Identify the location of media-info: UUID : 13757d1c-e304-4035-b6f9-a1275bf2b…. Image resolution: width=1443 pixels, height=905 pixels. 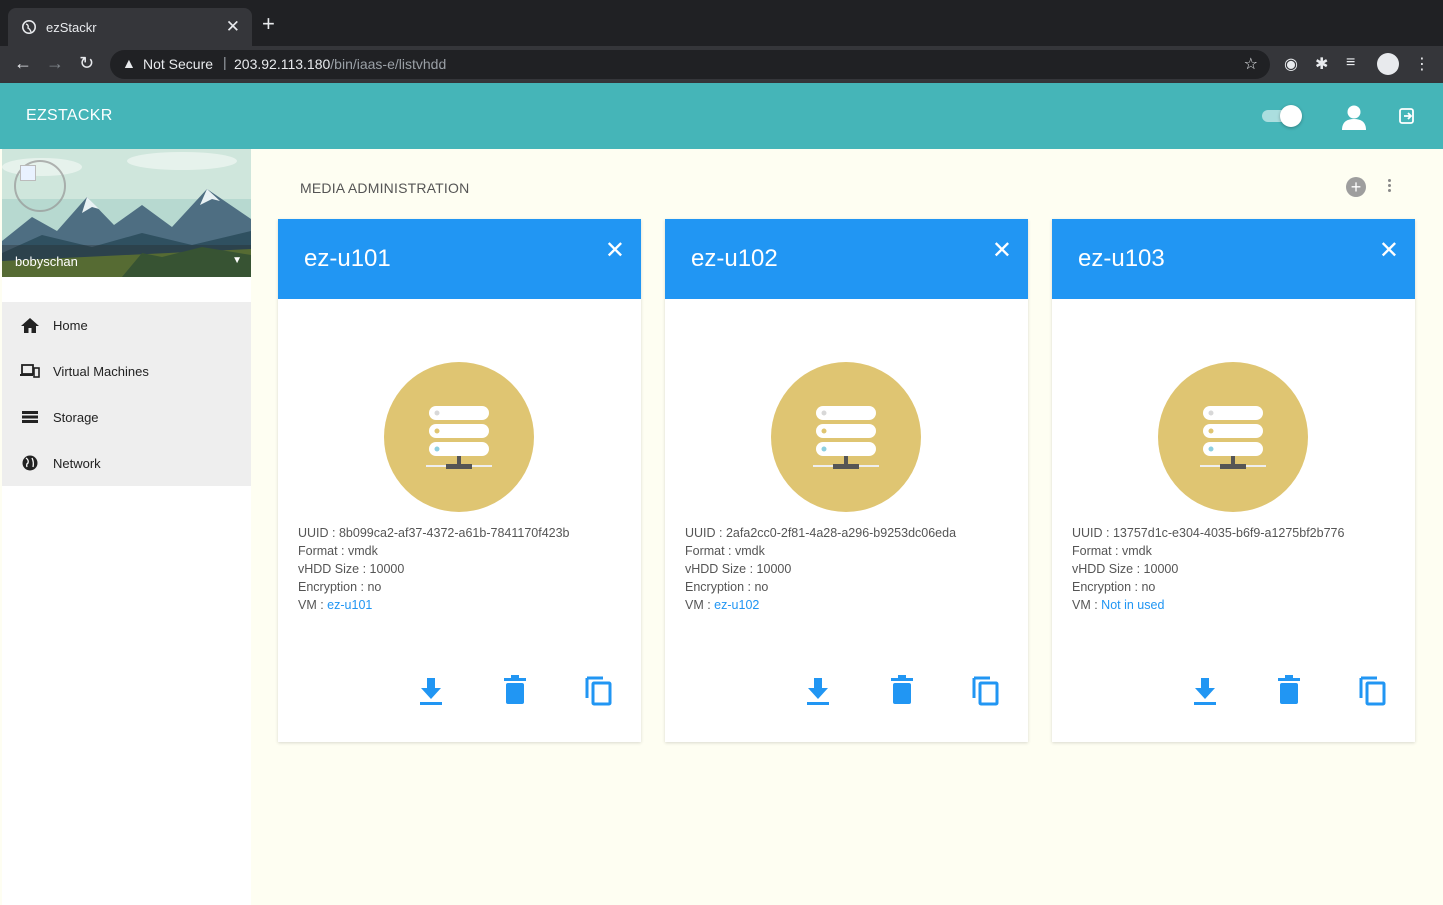
(1208, 569).